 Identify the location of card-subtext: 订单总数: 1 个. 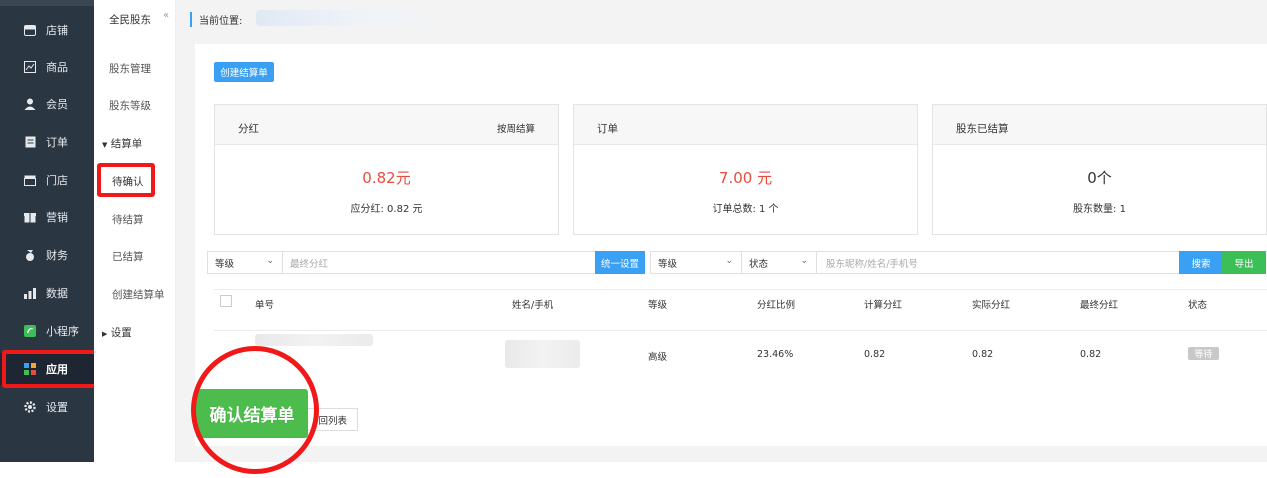
(745, 209).